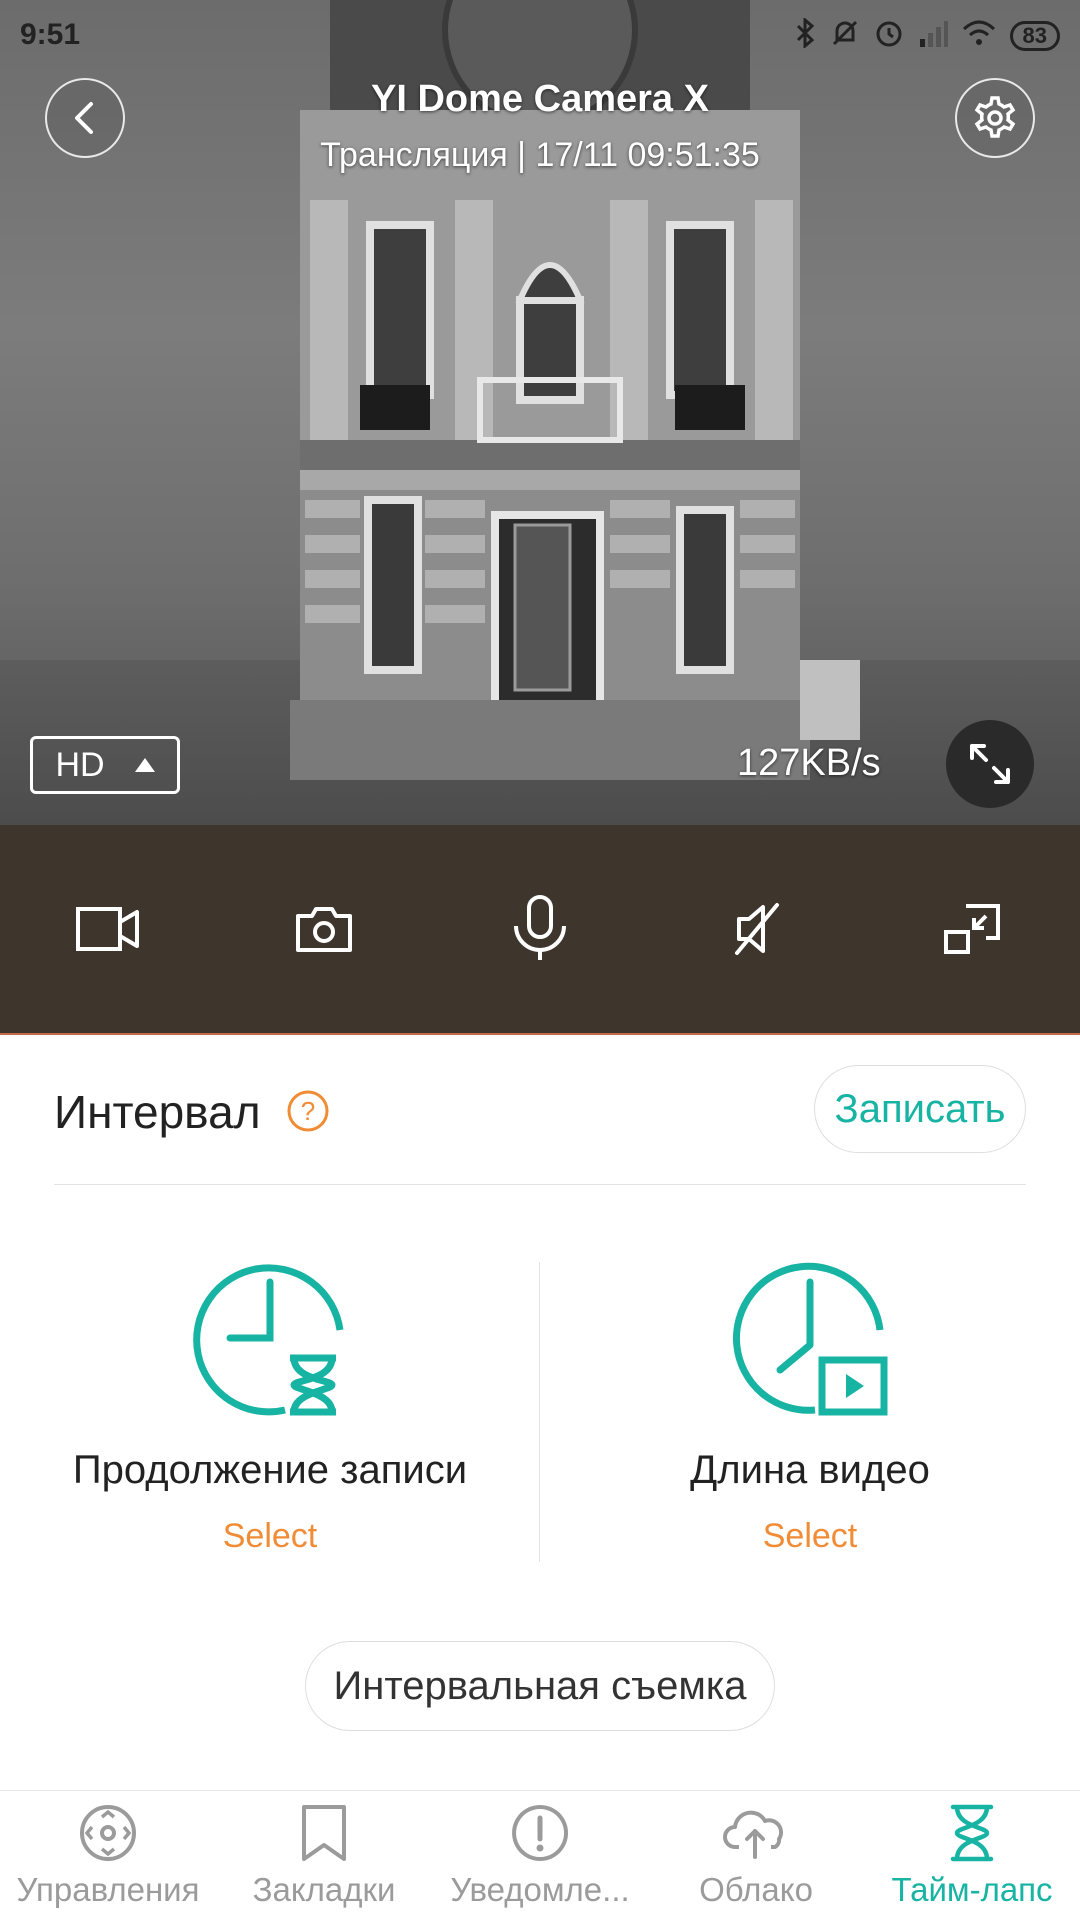 This screenshot has height=1920, width=1080. What do you see at coordinates (324, 1833) in the screenshot?
I see `bookmark-icon` at bounding box center [324, 1833].